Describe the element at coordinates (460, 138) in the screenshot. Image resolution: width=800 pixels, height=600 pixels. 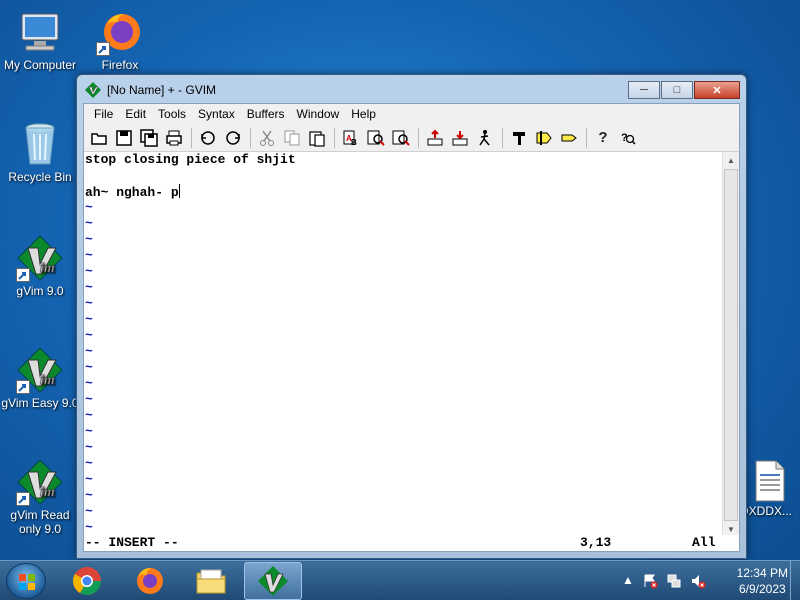
I see `save-session-icon` at that location.